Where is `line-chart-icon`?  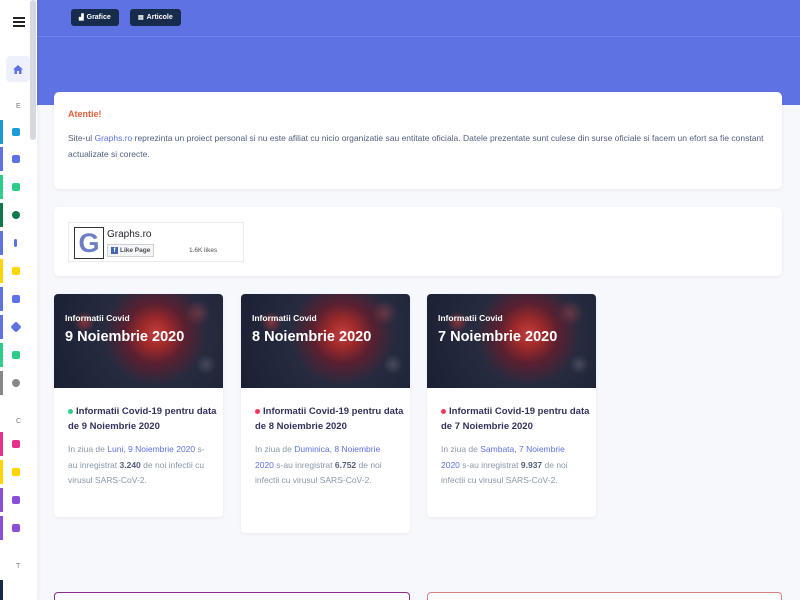
line-chart-icon is located at coordinates (15, 271).